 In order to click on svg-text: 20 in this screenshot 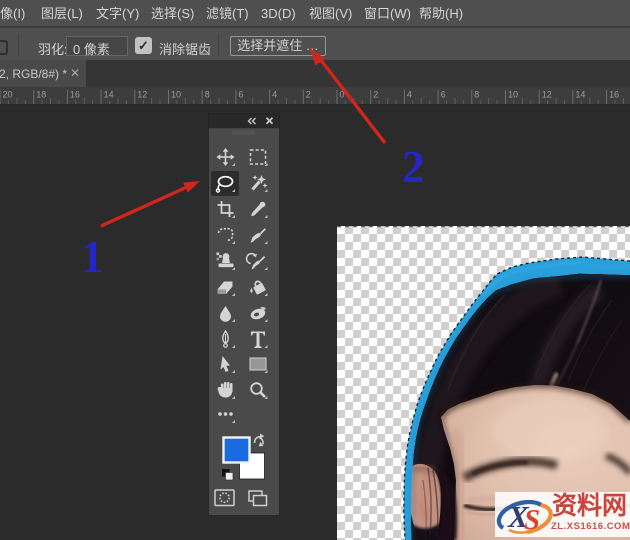, I will do `click(8, 95)`.